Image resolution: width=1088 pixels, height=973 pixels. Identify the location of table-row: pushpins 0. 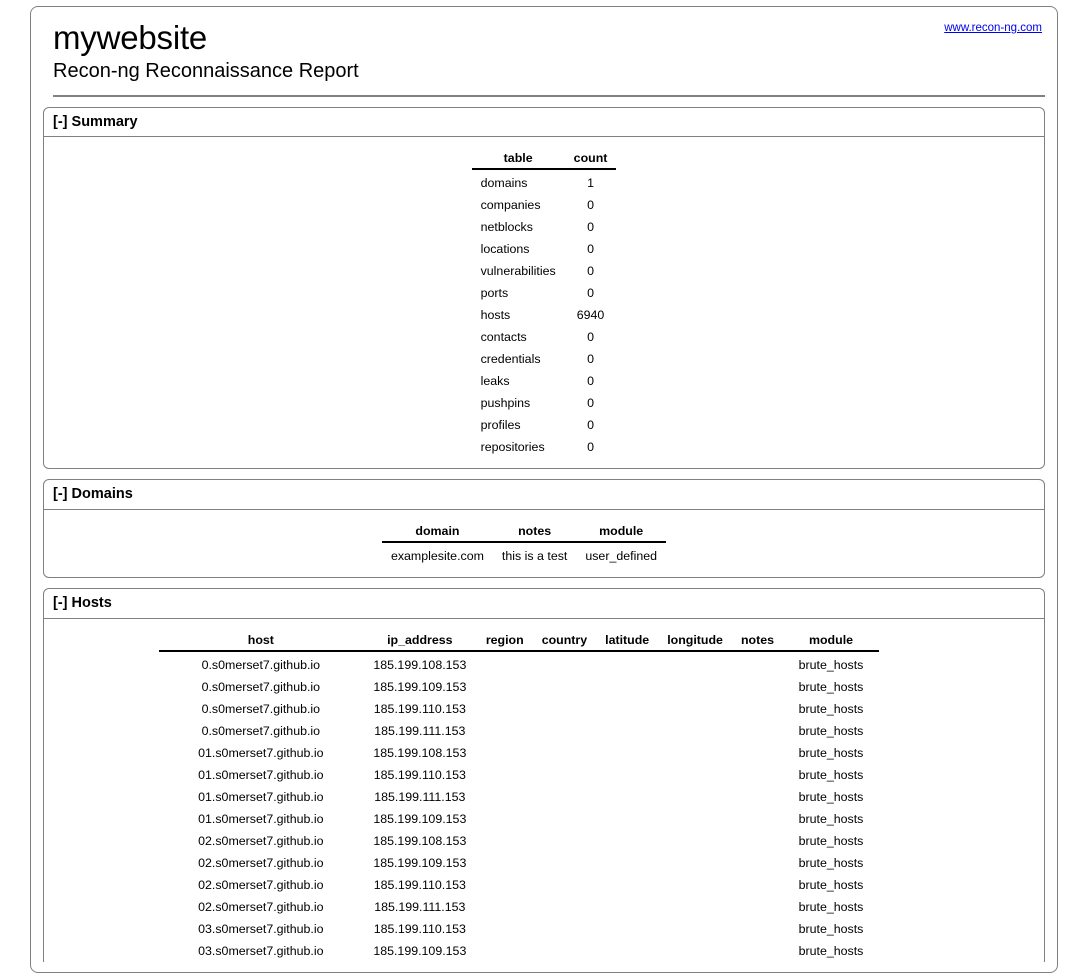
(544, 403).